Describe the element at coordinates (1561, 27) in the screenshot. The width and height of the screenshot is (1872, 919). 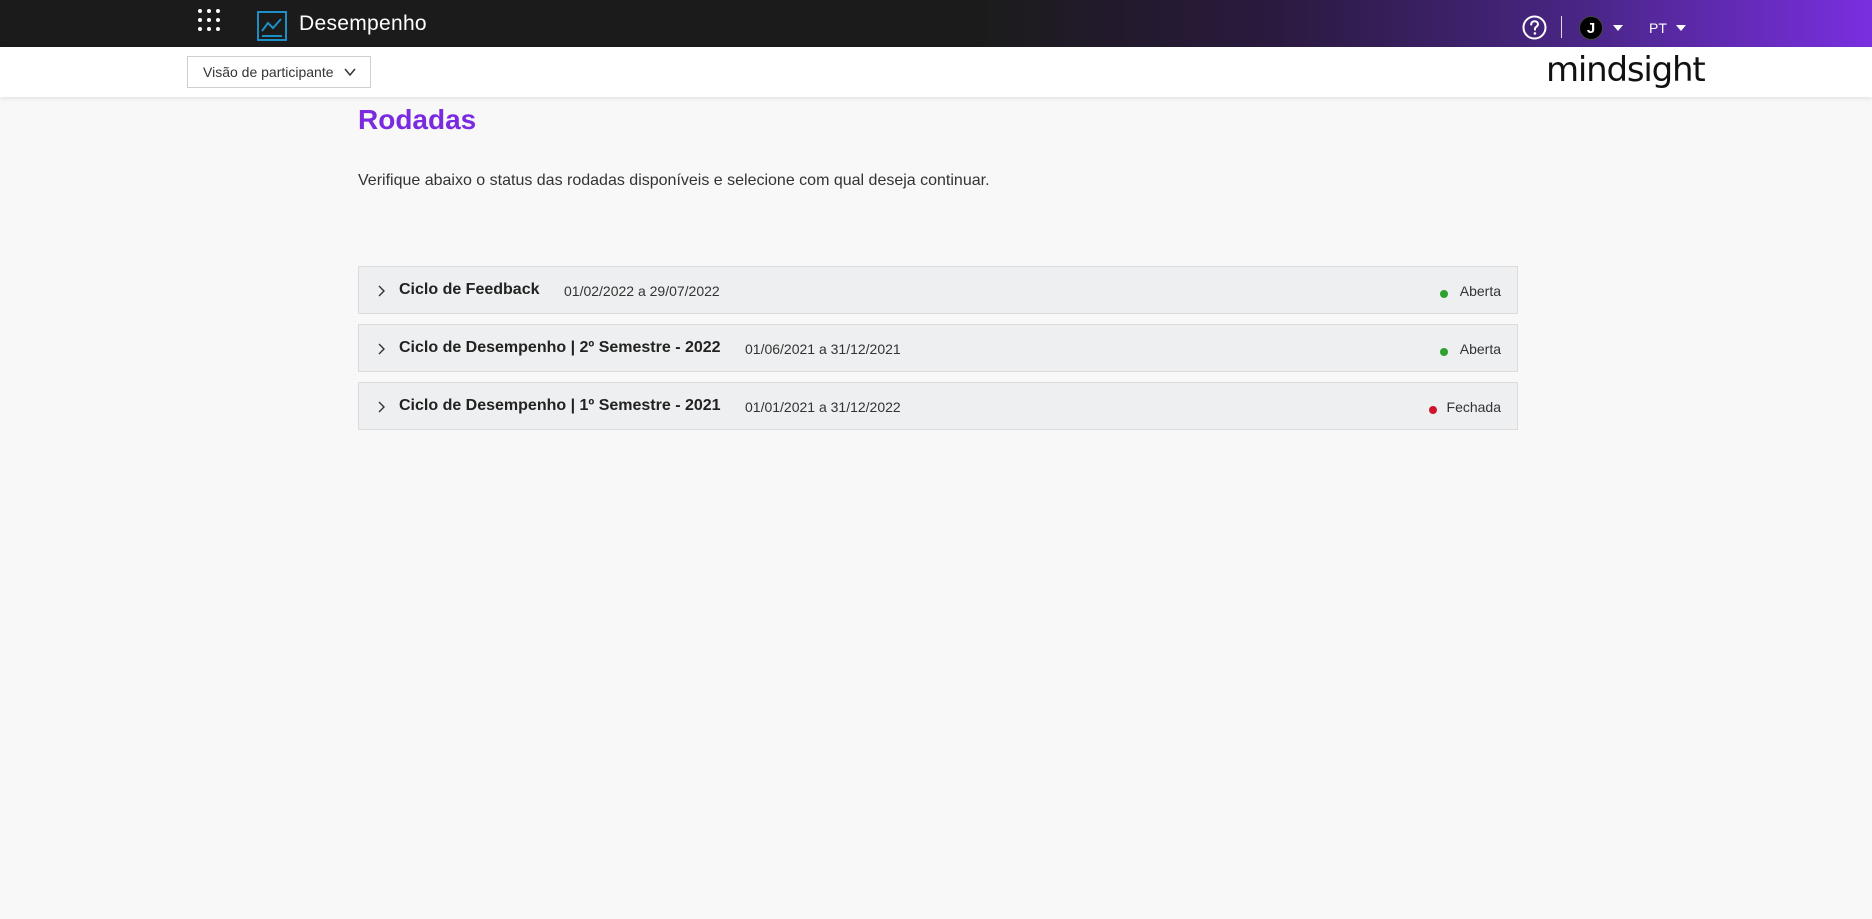
I see `divider` at that location.